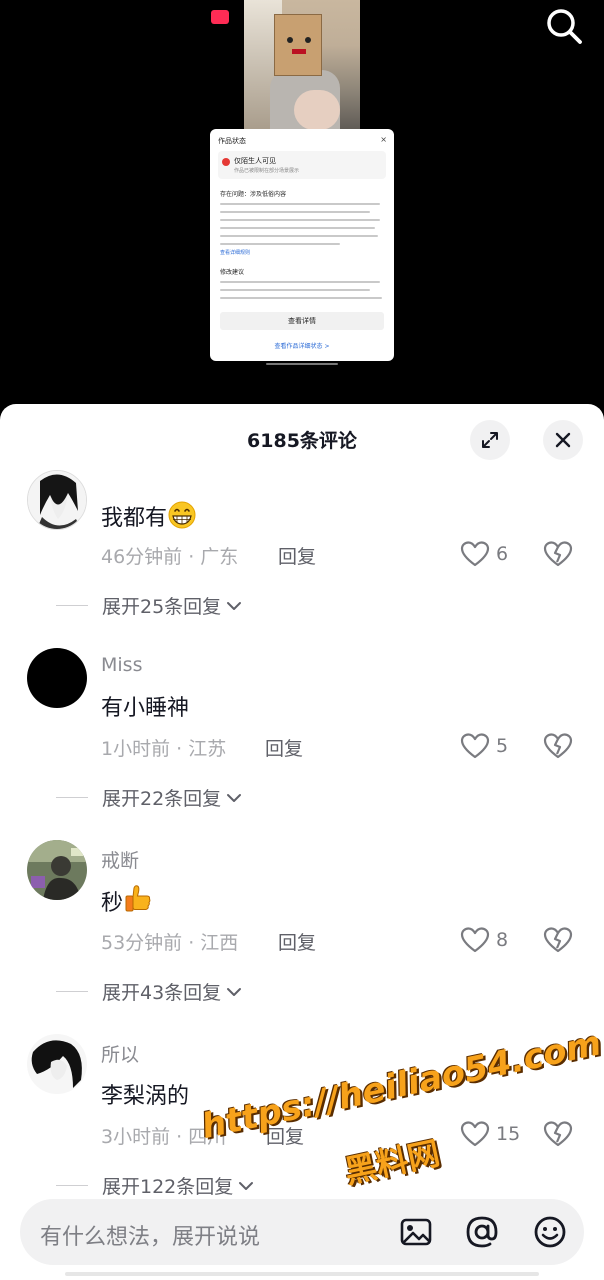  Describe the element at coordinates (482, 1232) in the screenshot. I see `mention-icon` at that location.